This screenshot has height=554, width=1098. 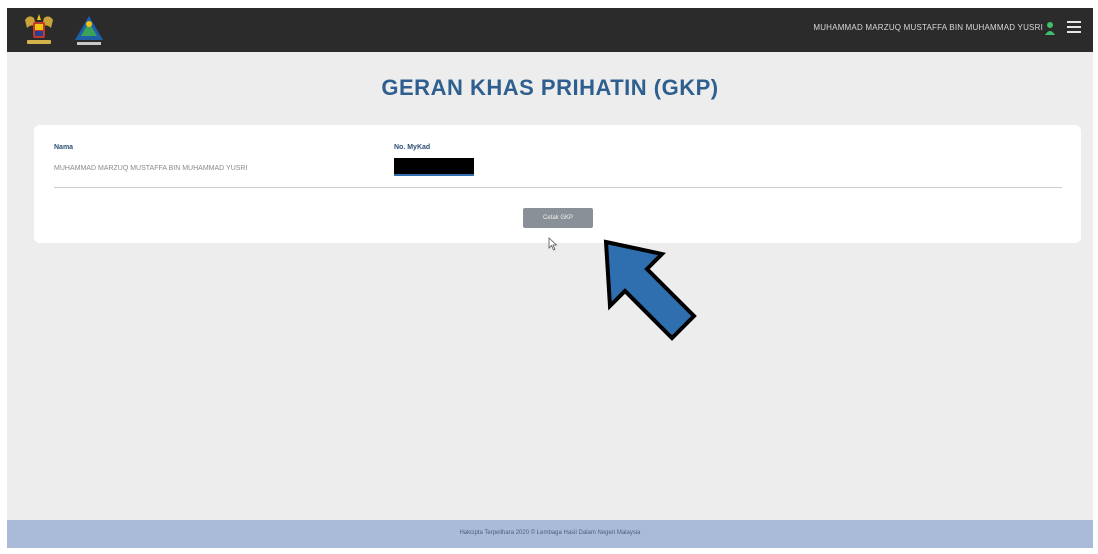 I want to click on nama-label: Nama, so click(x=64, y=147).